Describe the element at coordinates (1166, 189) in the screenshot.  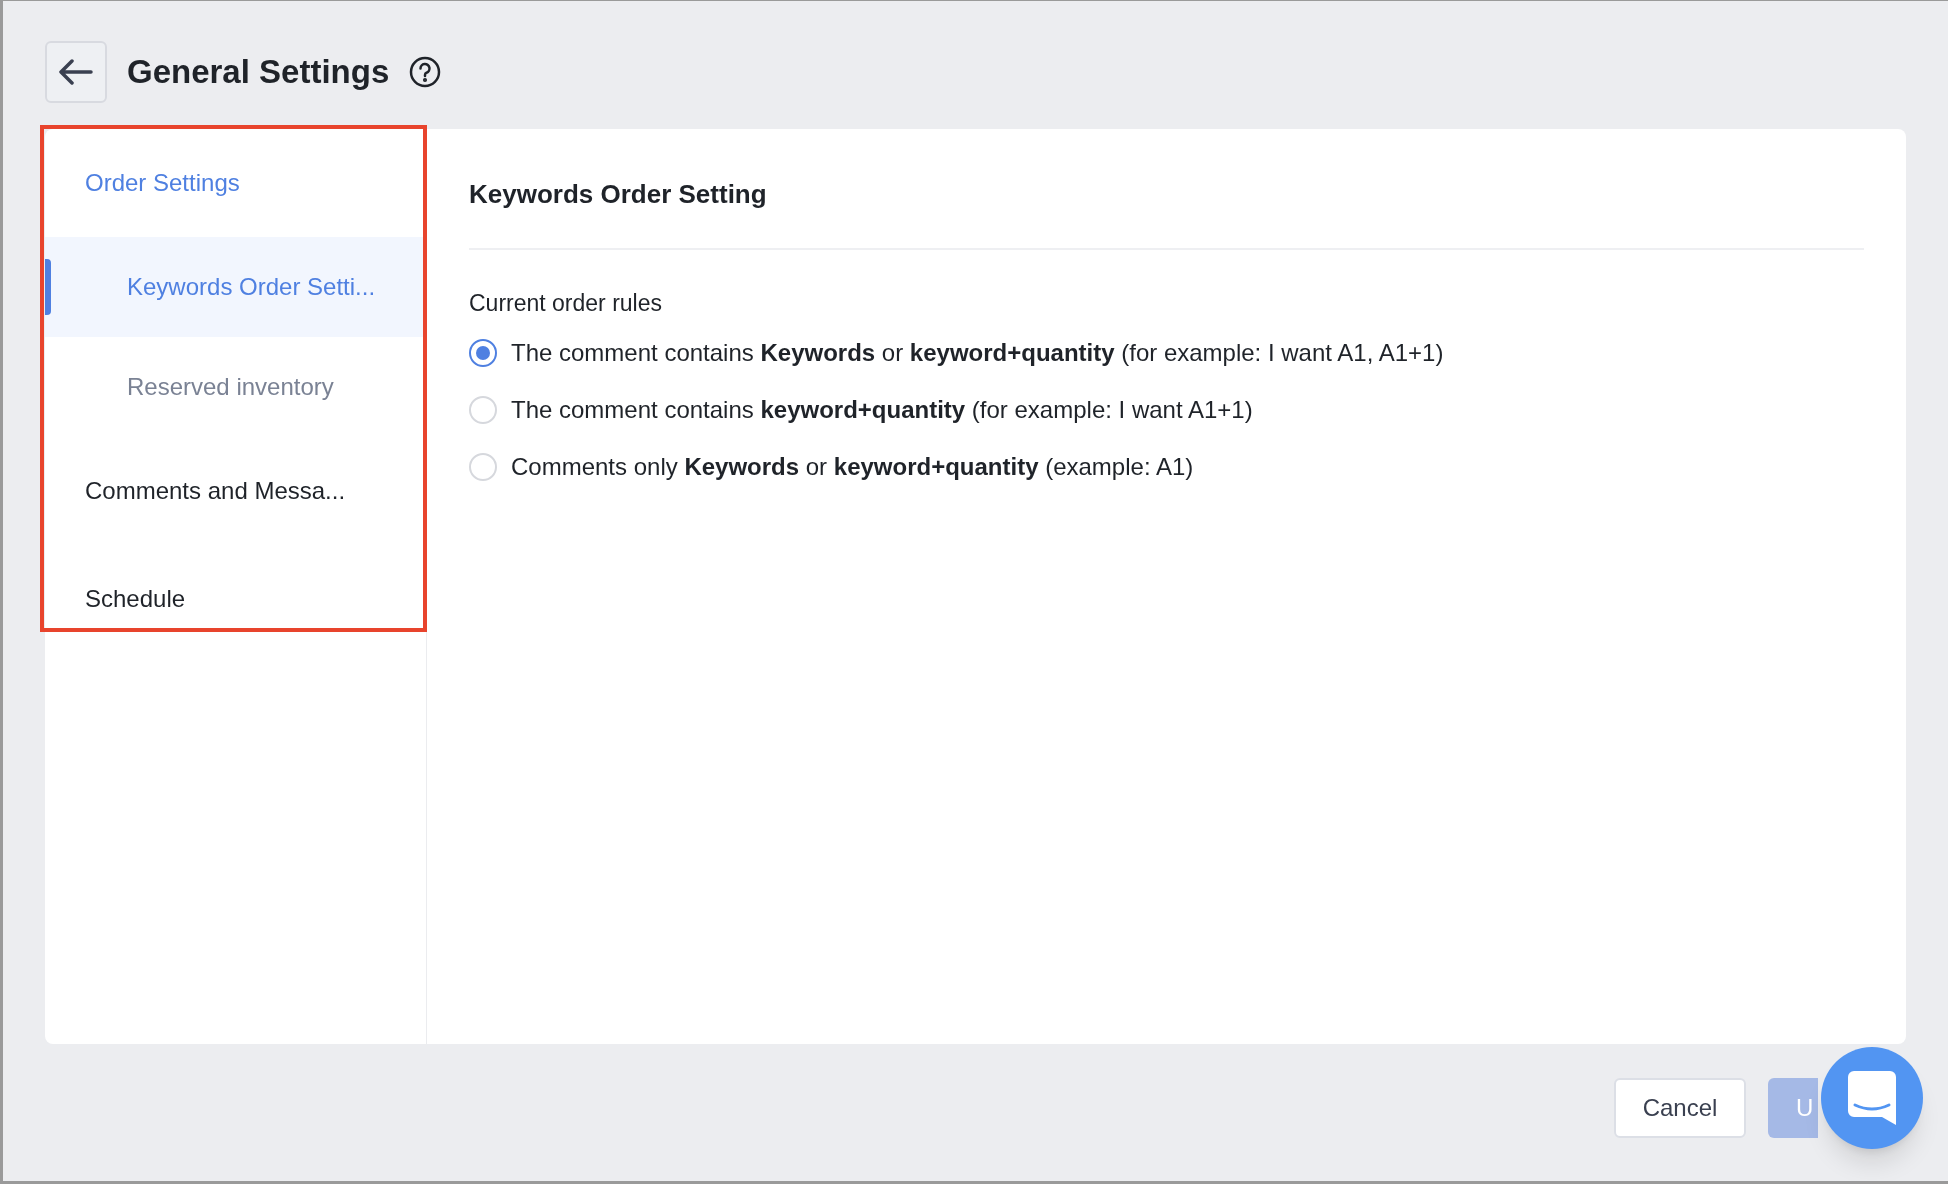
I see `section-title: Keywords Order Setting` at that location.